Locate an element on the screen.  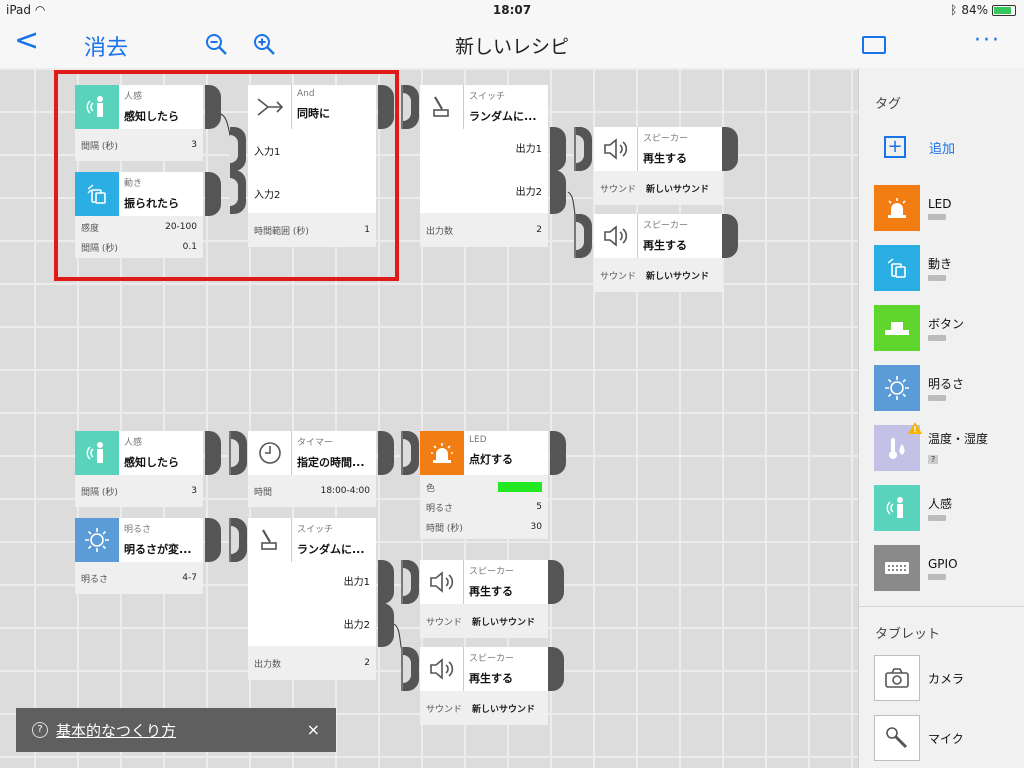
warning-icon is located at coordinates (915, 428).